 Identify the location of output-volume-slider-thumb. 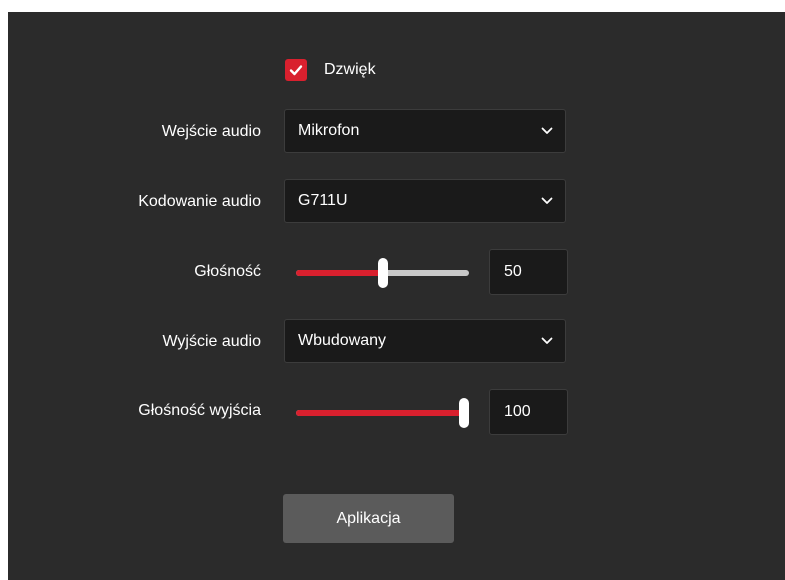
(464, 413).